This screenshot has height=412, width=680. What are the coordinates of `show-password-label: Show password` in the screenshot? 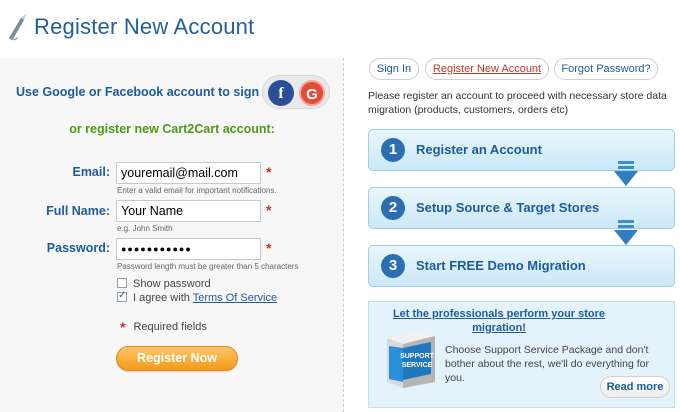 It's located at (172, 284).